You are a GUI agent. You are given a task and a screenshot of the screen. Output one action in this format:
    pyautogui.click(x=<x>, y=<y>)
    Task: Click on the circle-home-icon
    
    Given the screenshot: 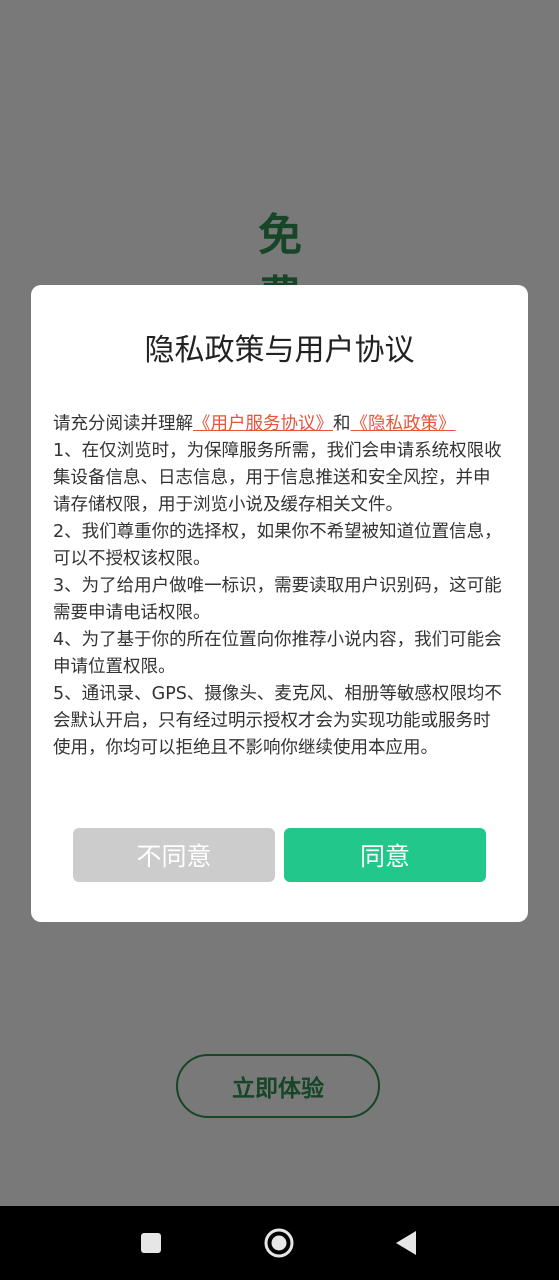 What is the action you would take?
    pyautogui.click(x=279, y=1243)
    